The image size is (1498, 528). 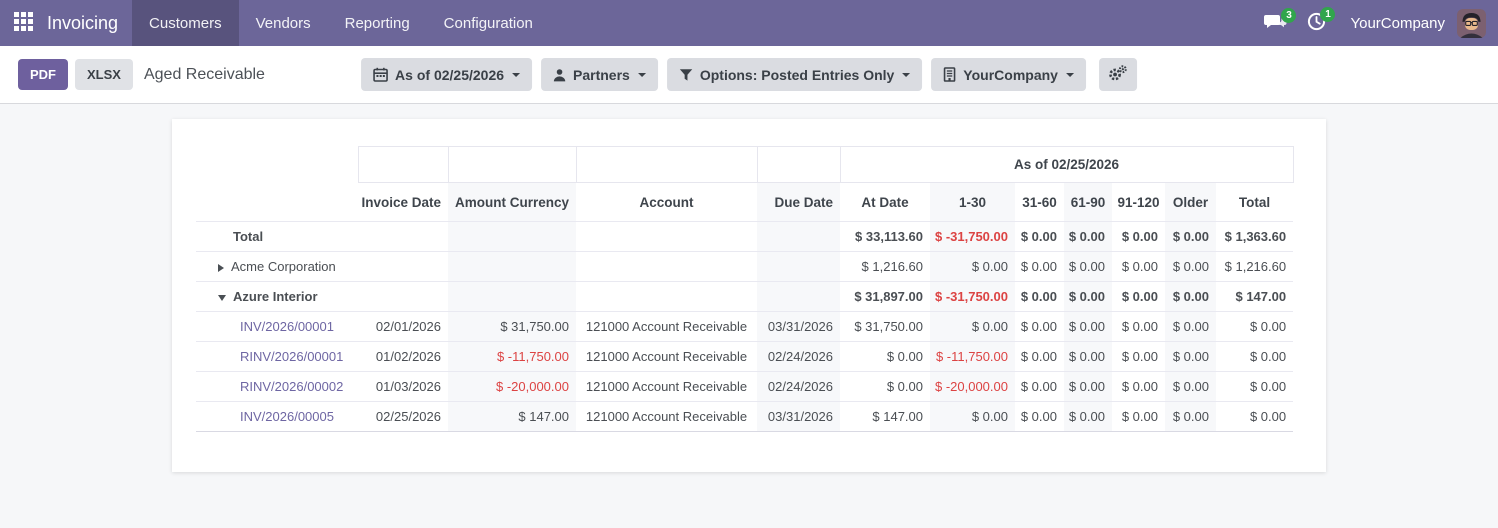 I want to click on calendar-icon, so click(x=380, y=74).